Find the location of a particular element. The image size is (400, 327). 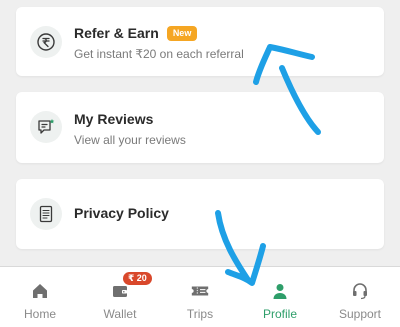

nav-item-support: Support is located at coordinates (360, 297).